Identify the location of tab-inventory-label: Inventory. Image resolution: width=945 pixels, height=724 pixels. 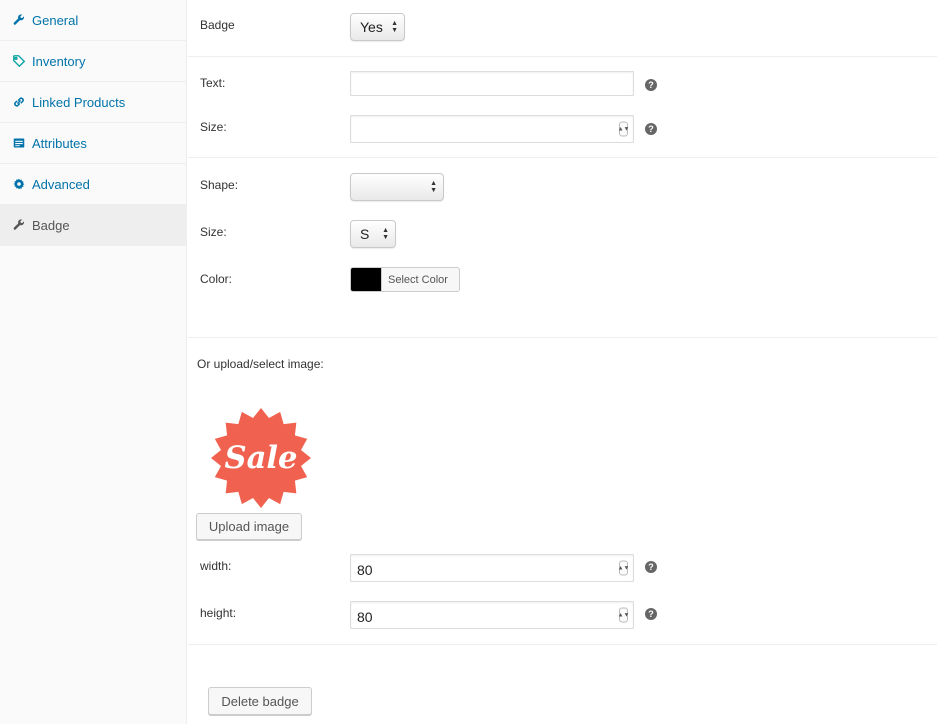
(59, 61).